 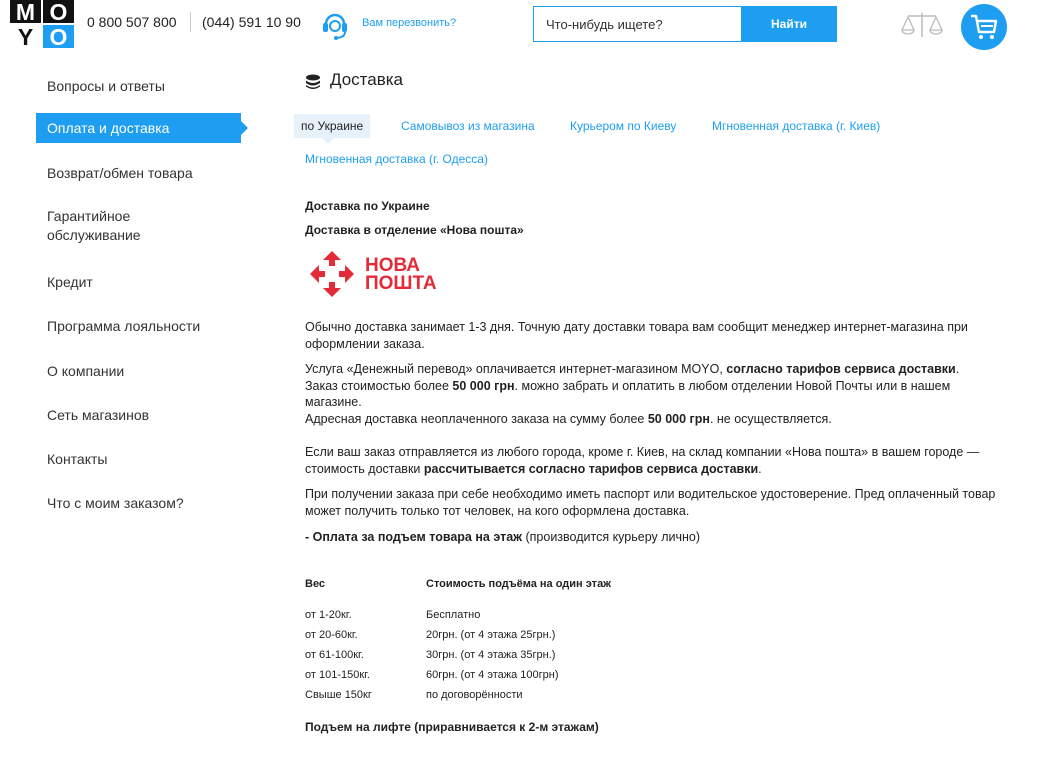 What do you see at coordinates (132, 22) in the screenshot?
I see `phone-number-free: 0 800 507 800` at bounding box center [132, 22].